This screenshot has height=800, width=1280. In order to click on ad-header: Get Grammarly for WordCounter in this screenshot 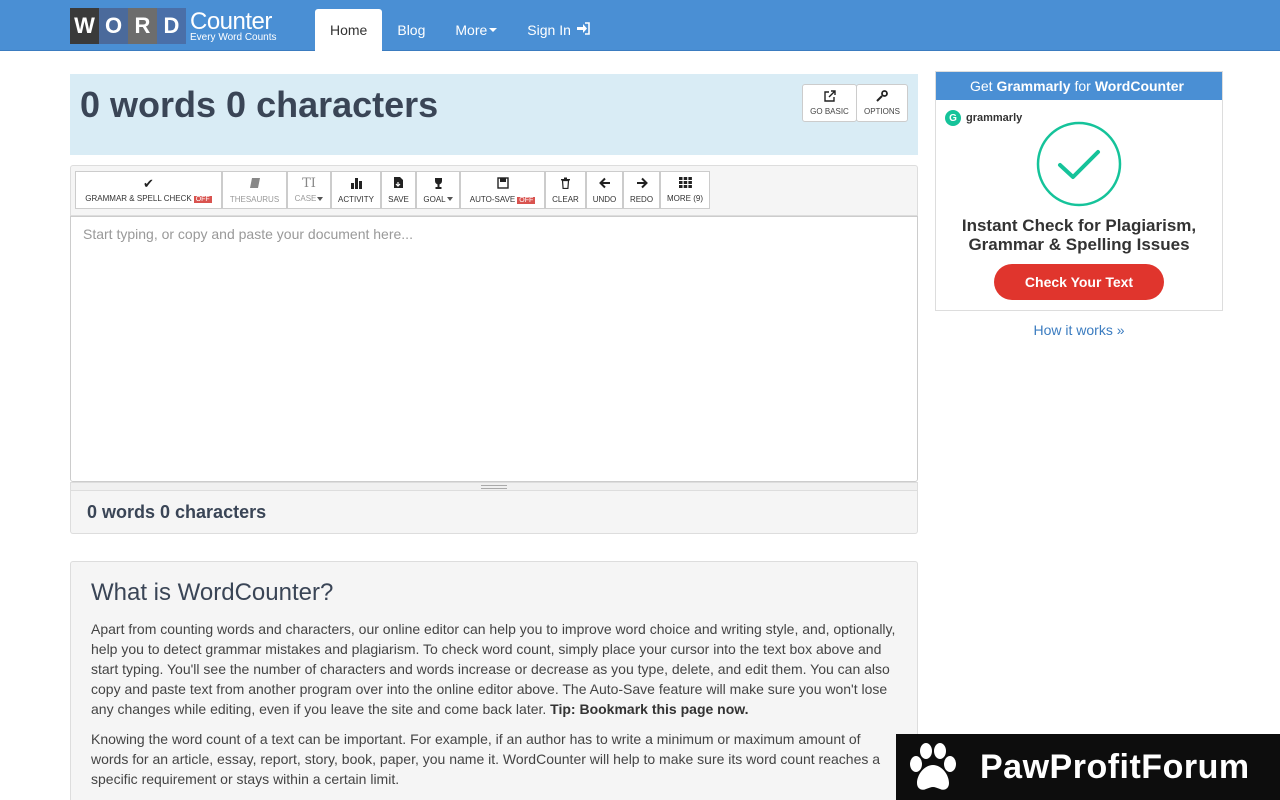, I will do `click(1079, 86)`.